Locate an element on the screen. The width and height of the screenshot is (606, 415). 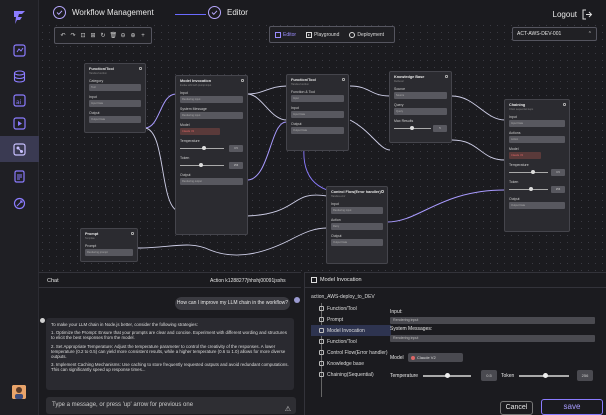
tree-root: action_AWS-deploy_to_DEV is located at coordinates (351, 297).